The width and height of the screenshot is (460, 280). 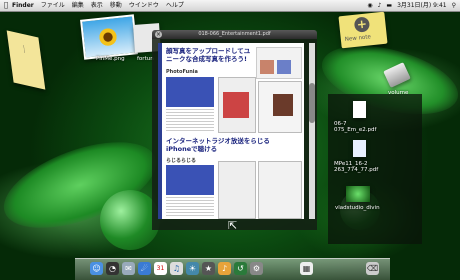 I want to click on new-note-widget: + New note, so click(x=363, y=30).